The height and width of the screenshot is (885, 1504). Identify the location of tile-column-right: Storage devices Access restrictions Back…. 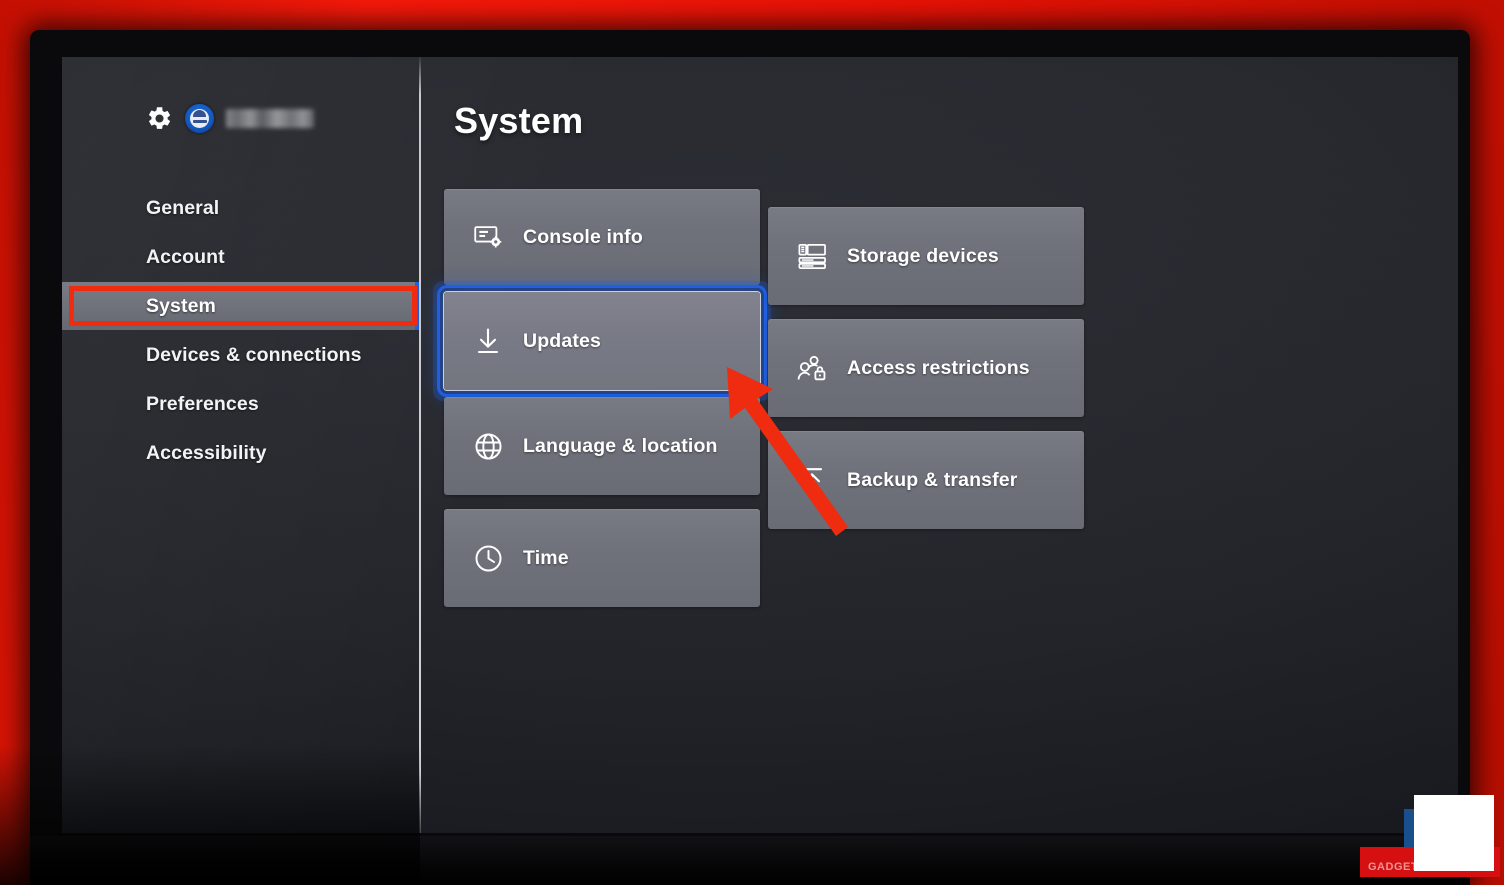
(926, 407).